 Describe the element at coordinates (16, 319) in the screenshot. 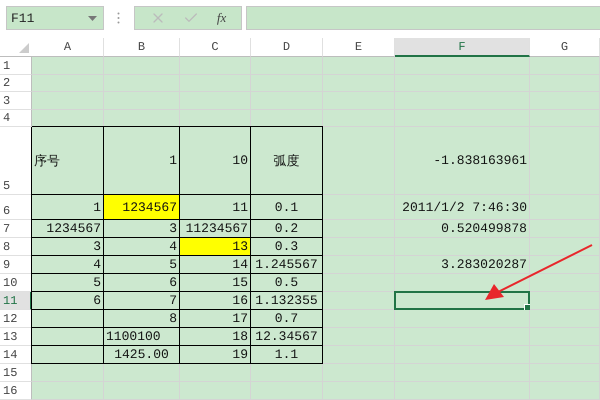

I see `row-header: 12` at that location.